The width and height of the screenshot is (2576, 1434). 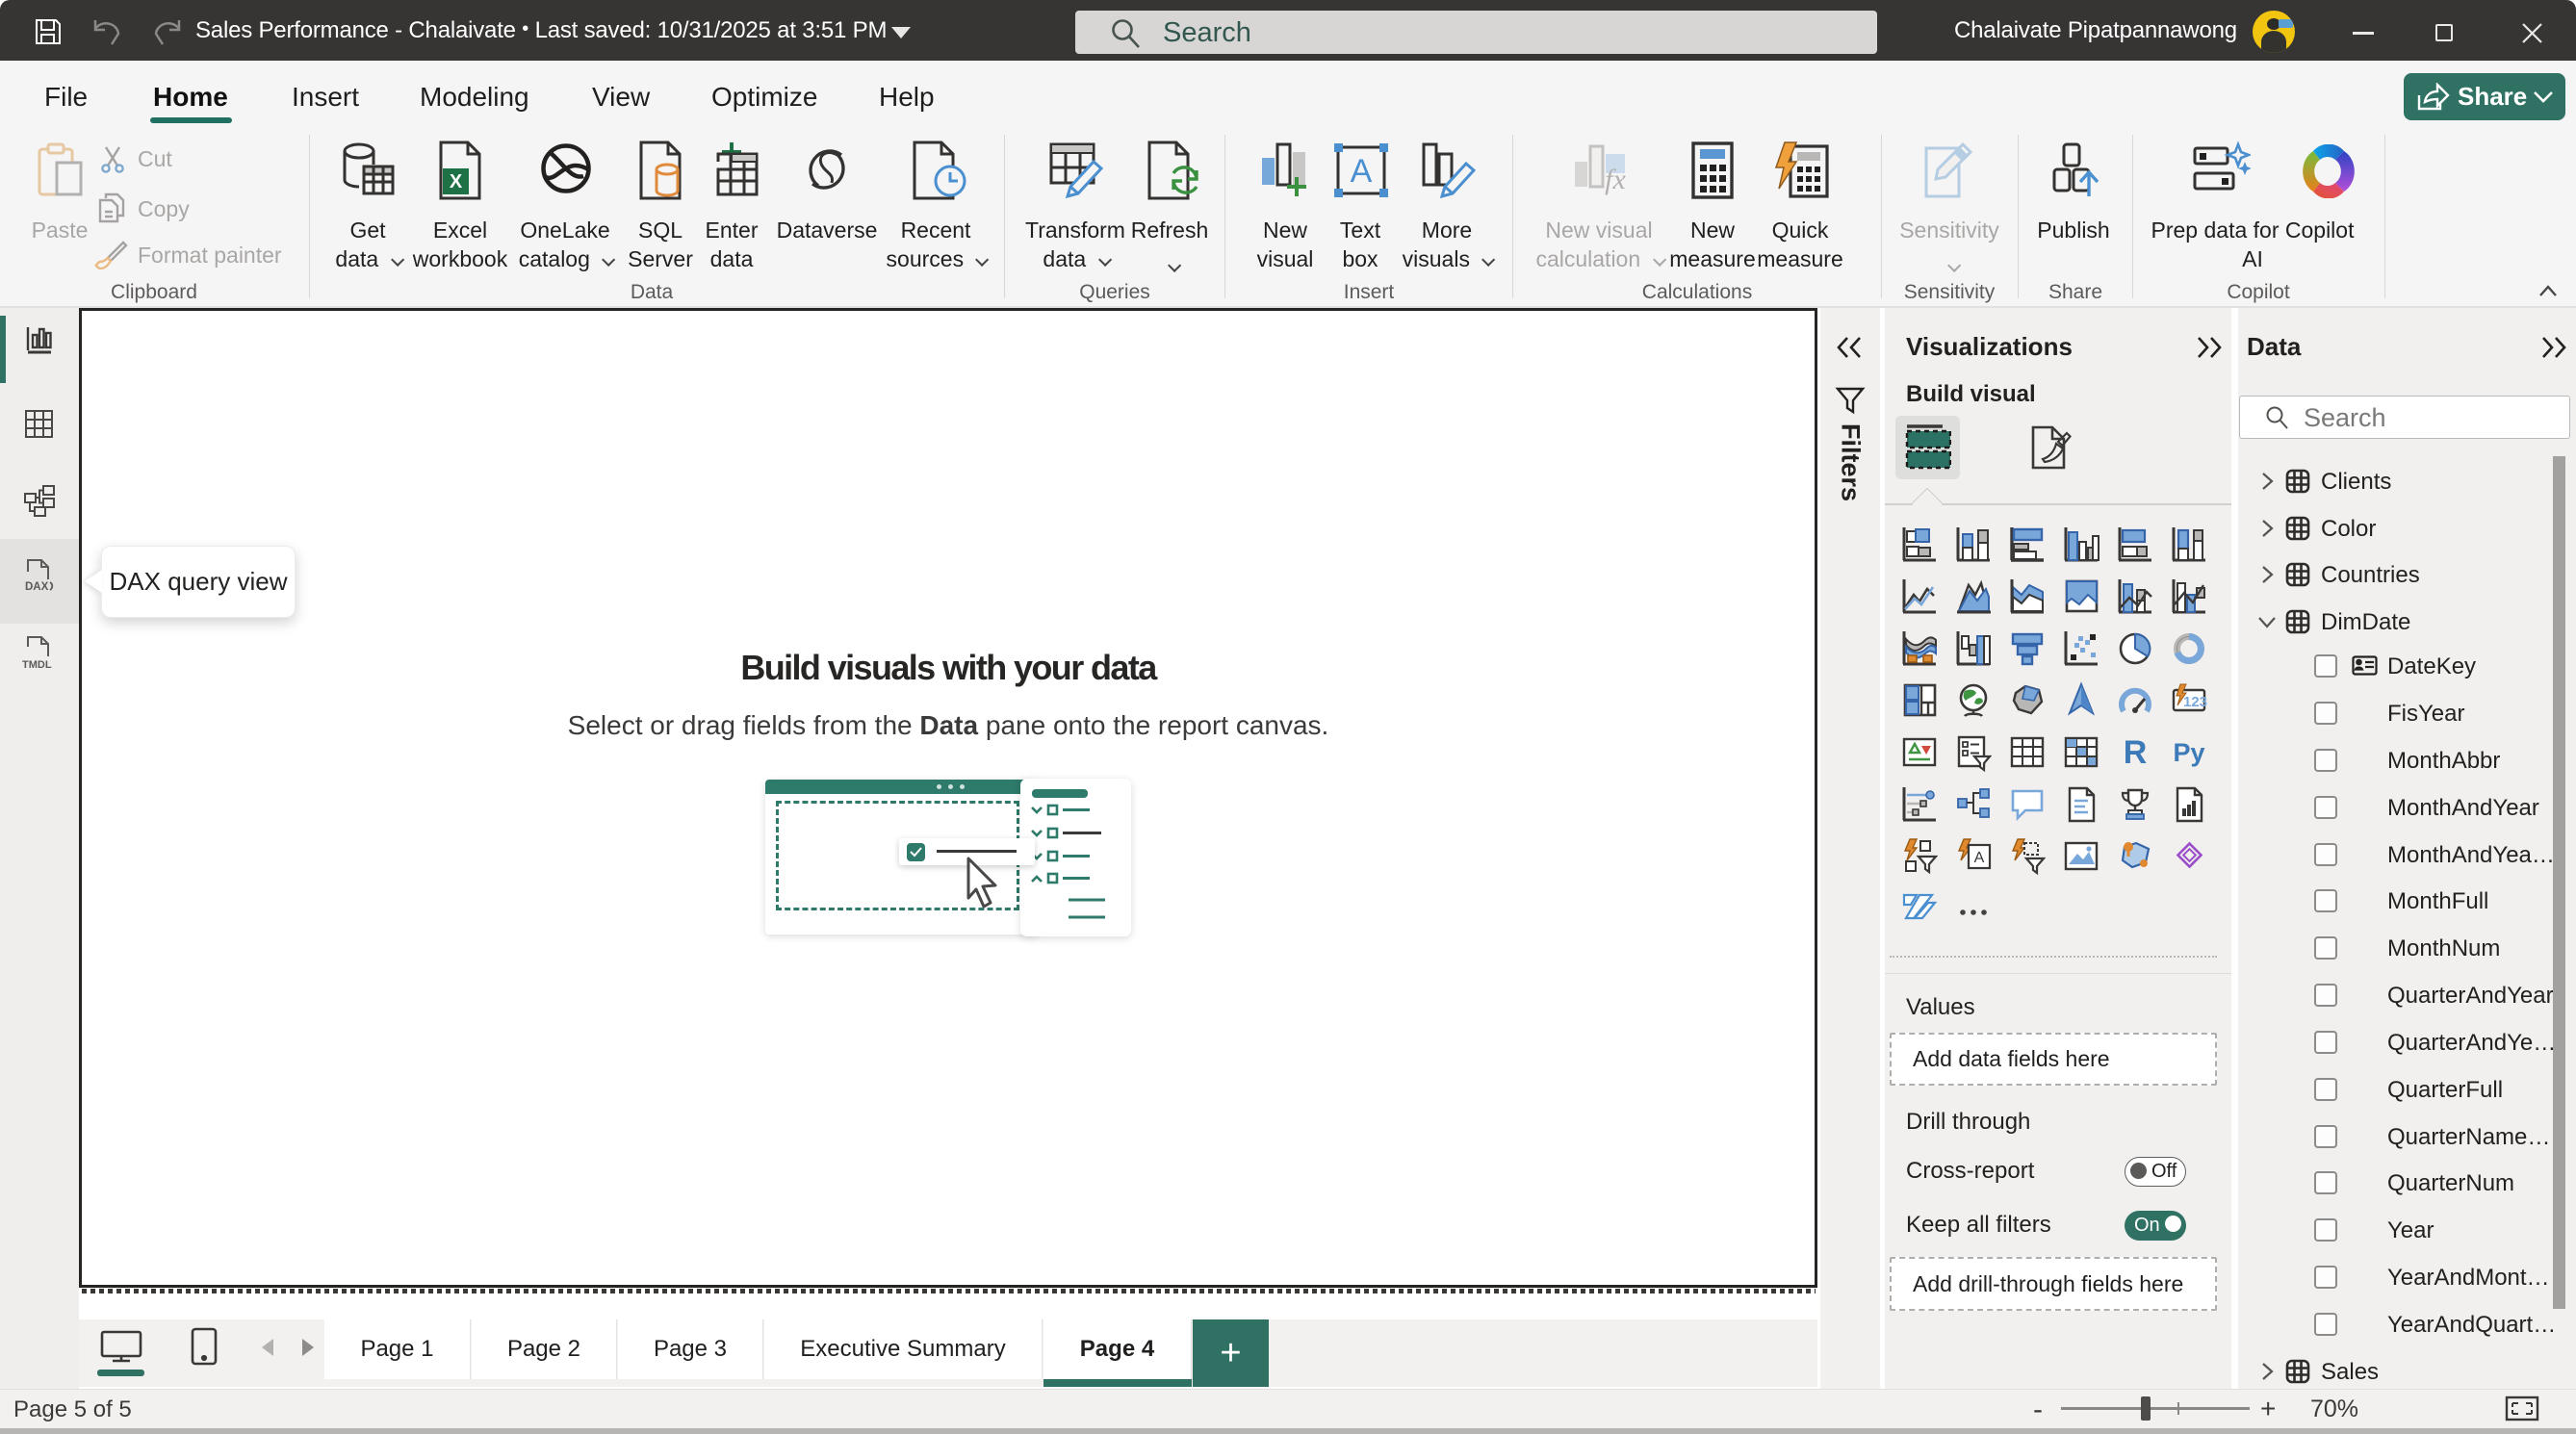 I want to click on svg-text: 123, so click(x=2195, y=702).